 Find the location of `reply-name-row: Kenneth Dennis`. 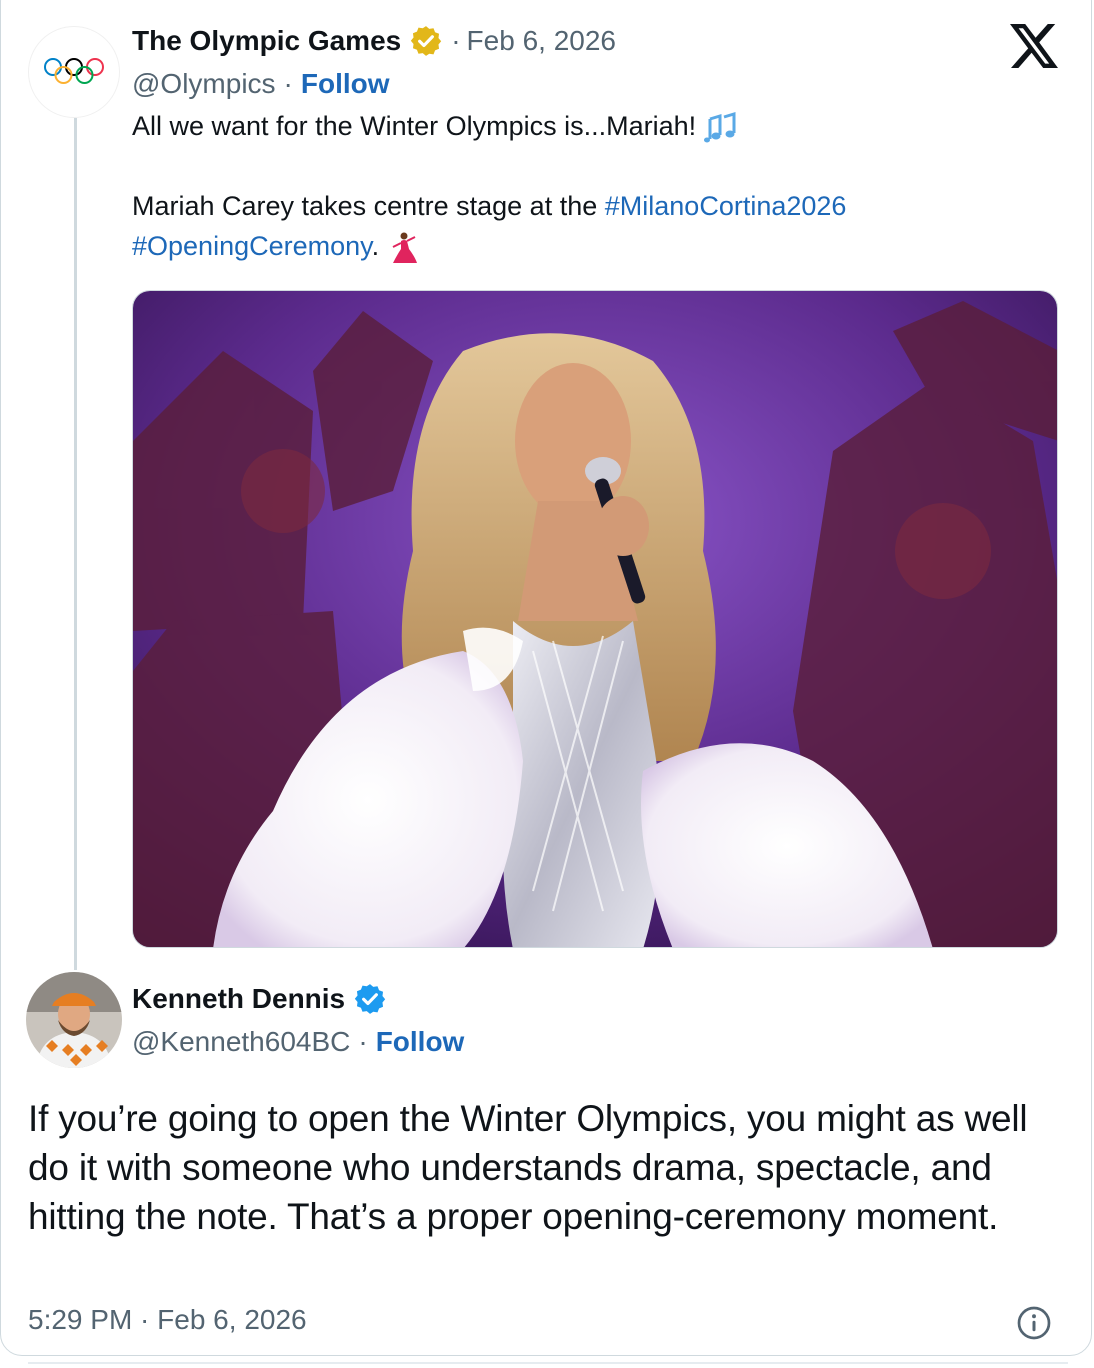

reply-name-row: Kenneth Dennis is located at coordinates (259, 999).